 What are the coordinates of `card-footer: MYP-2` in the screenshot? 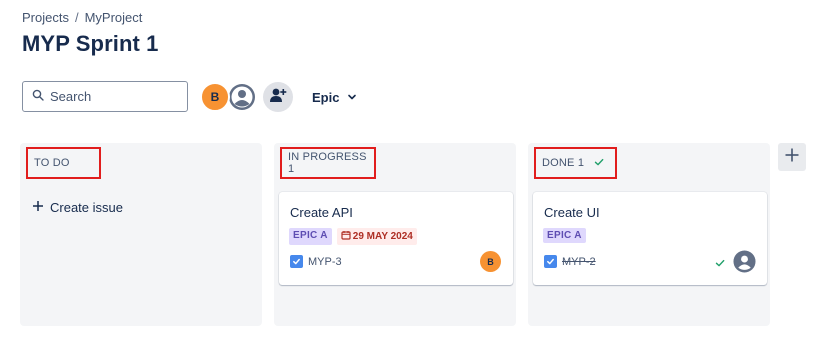 It's located at (570, 261).